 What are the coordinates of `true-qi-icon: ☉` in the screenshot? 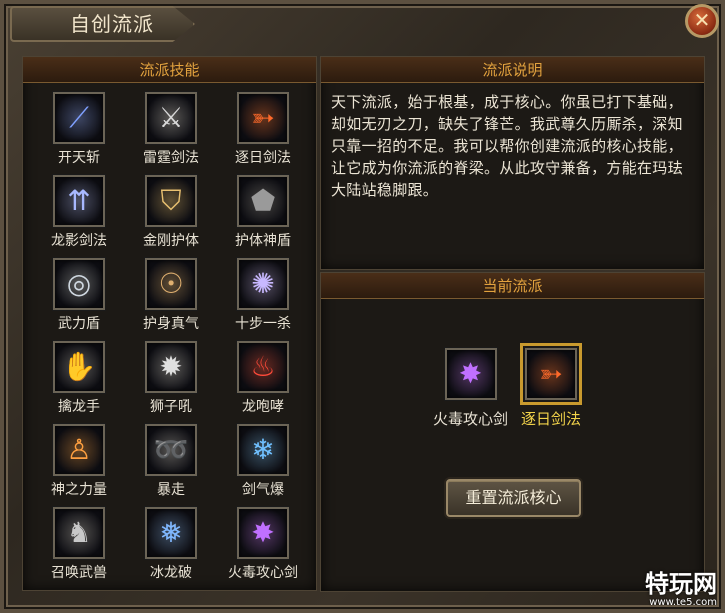 It's located at (171, 284).